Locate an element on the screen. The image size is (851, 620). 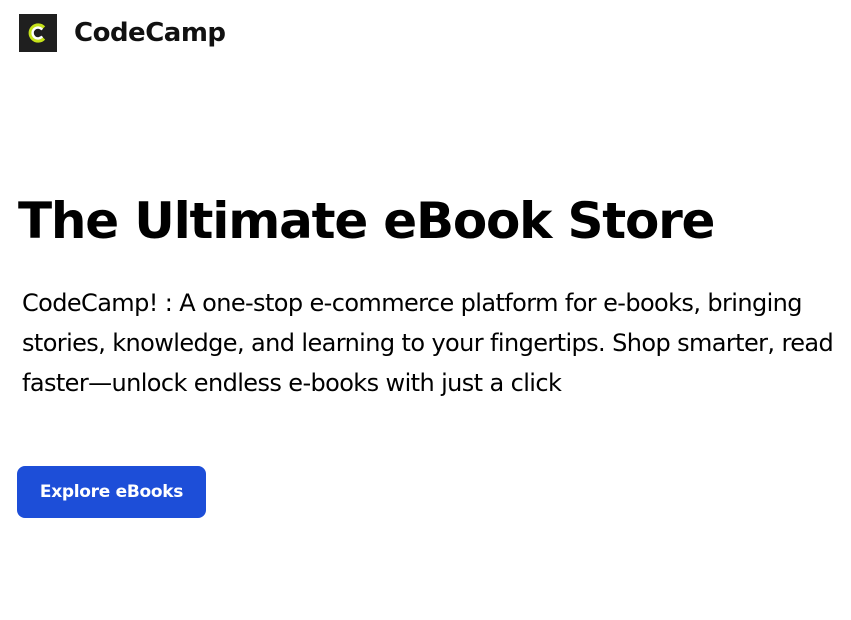
codecamp-logo-icon is located at coordinates (38, 33).